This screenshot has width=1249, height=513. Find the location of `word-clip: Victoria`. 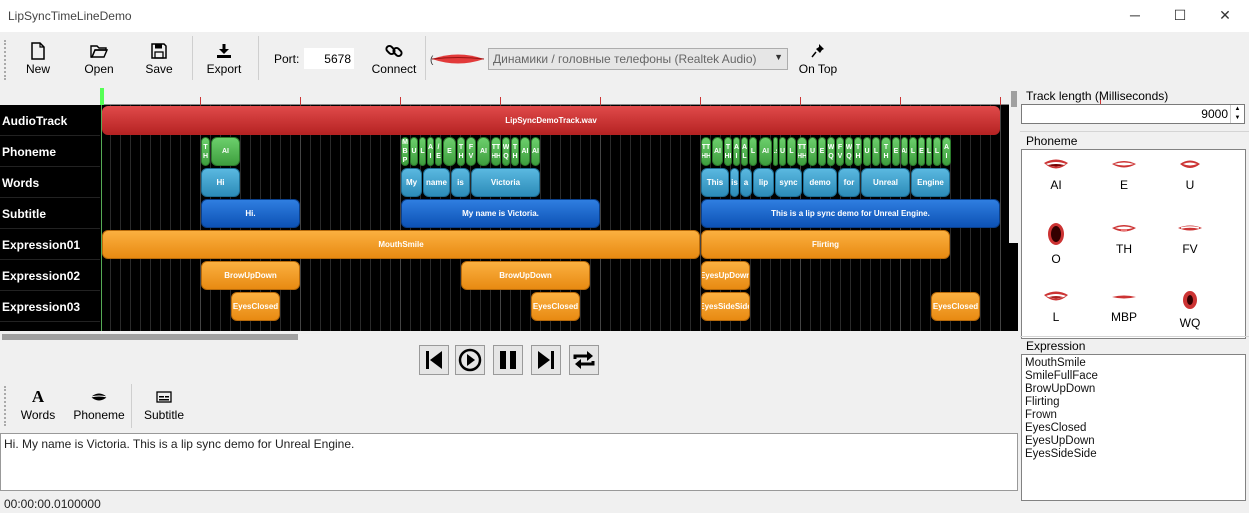

word-clip: Victoria is located at coordinates (505, 182).